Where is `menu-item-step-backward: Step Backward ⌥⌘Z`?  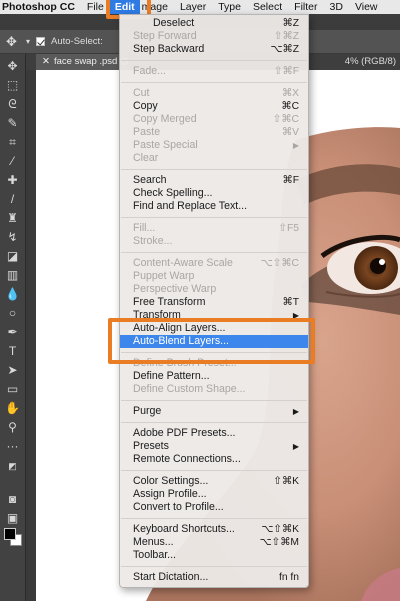 menu-item-step-backward: Step Backward ⌥⌘Z is located at coordinates (214, 49).